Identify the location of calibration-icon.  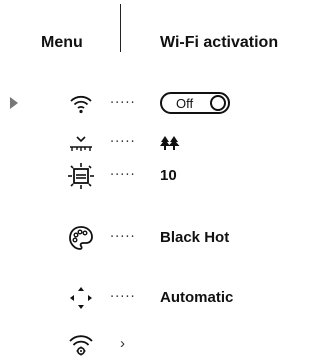
(81, 143).